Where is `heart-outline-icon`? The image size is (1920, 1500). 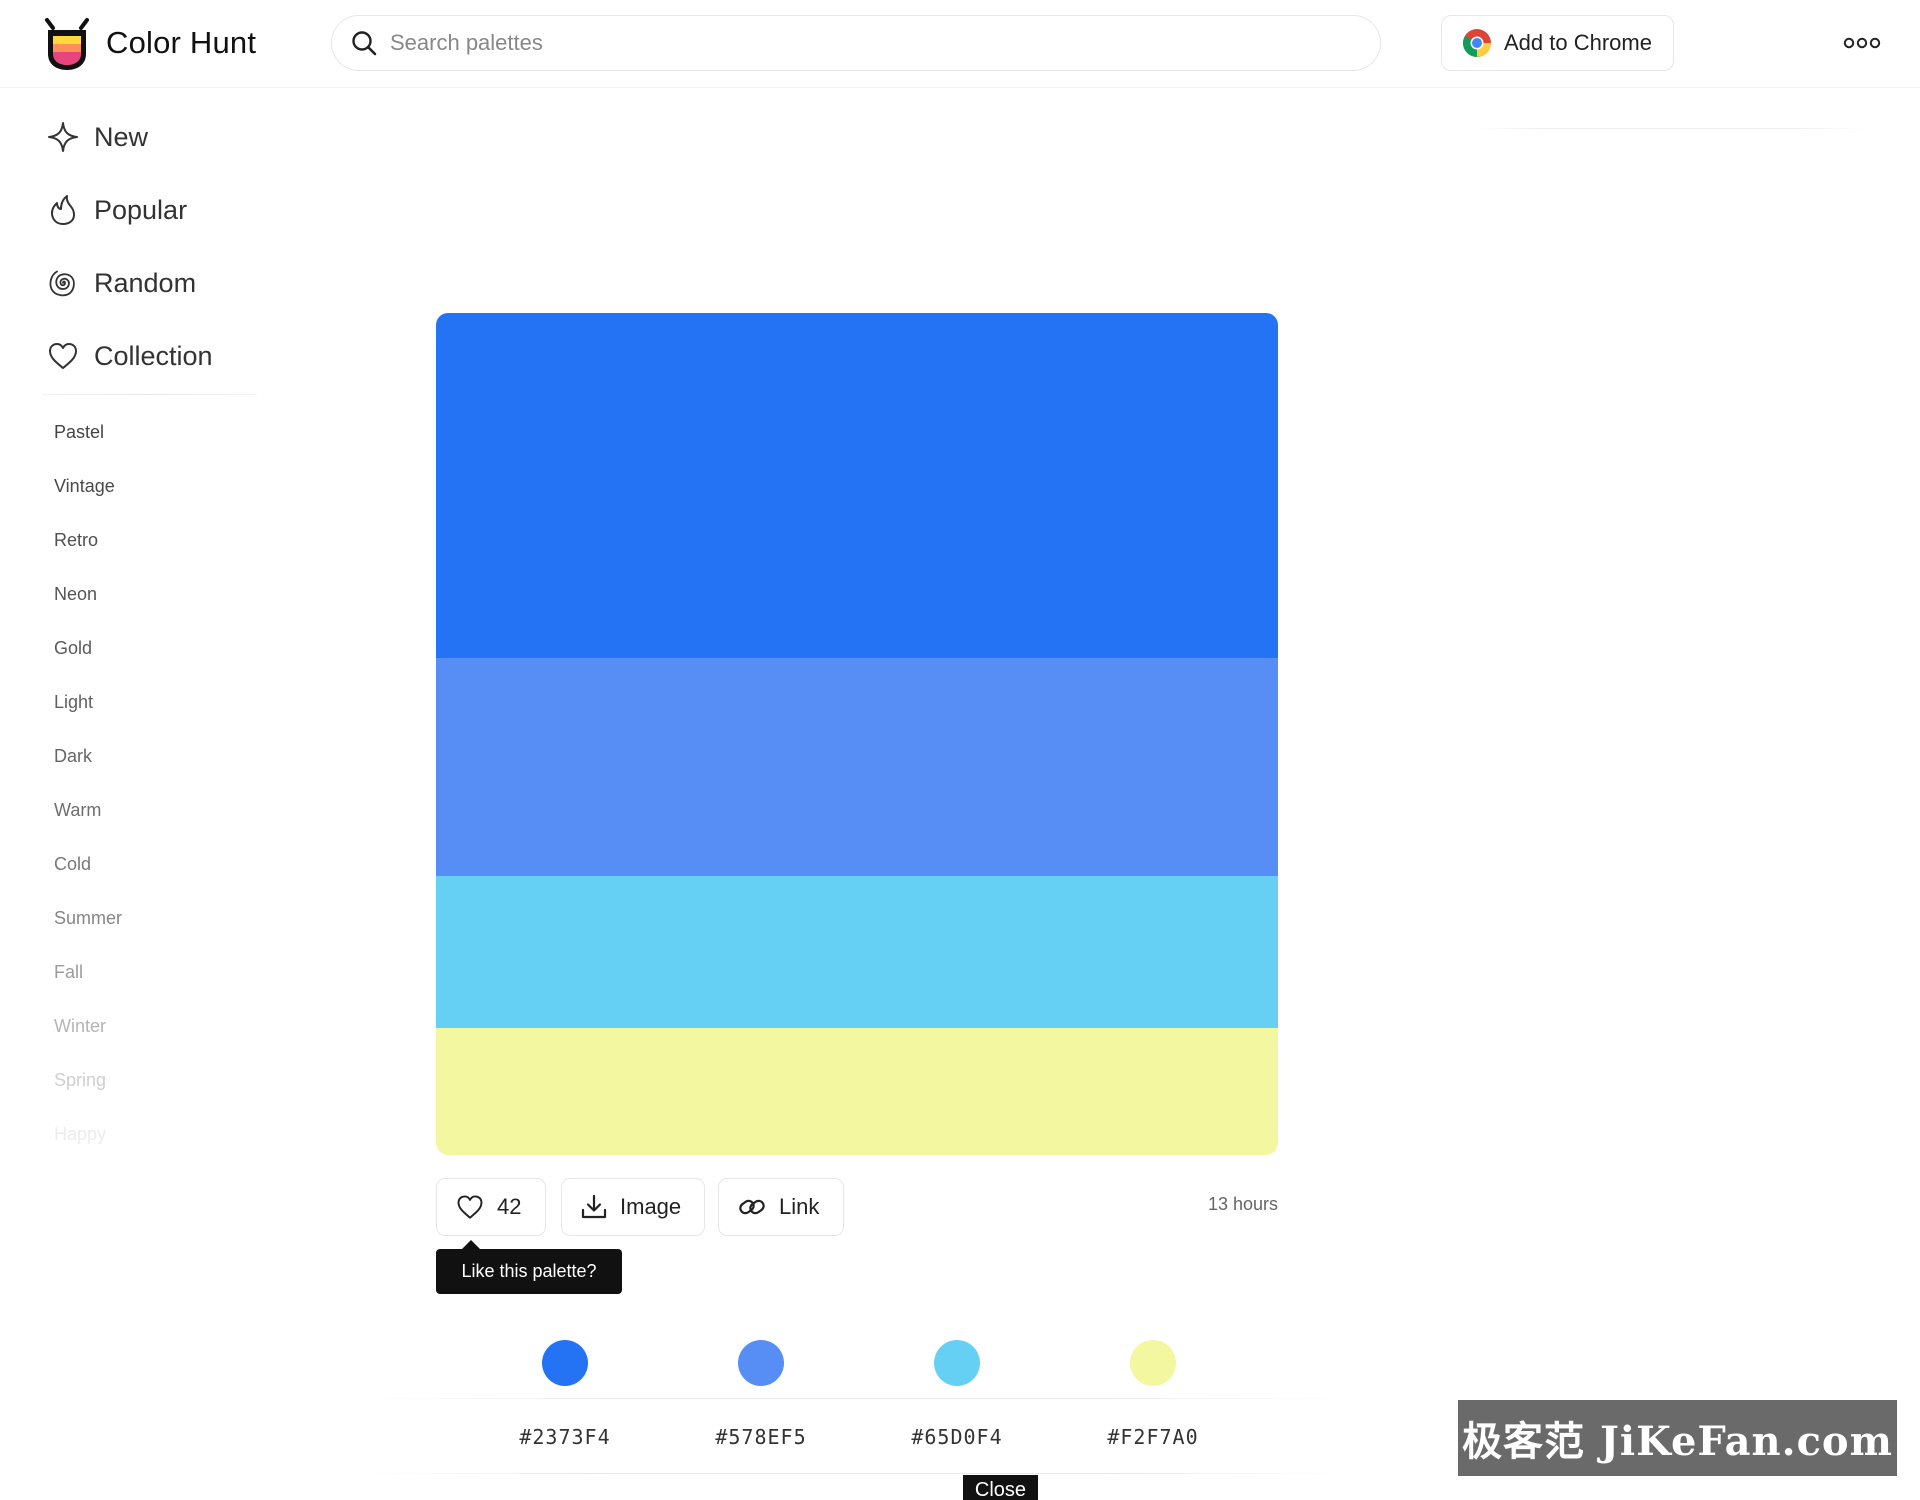 heart-outline-icon is located at coordinates (470, 1207).